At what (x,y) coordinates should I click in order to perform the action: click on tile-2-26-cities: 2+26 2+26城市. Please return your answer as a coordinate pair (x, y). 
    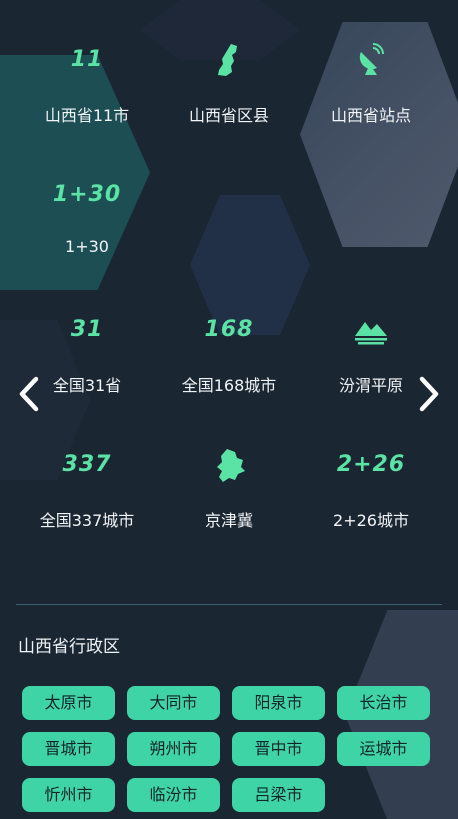
    Looking at the image, I should click on (371, 488).